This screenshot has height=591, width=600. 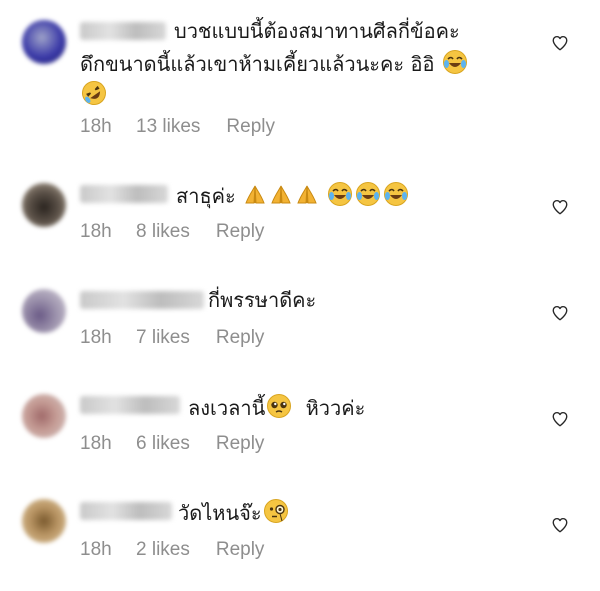 I want to click on likes-count: 2 likes, so click(x=163, y=550).